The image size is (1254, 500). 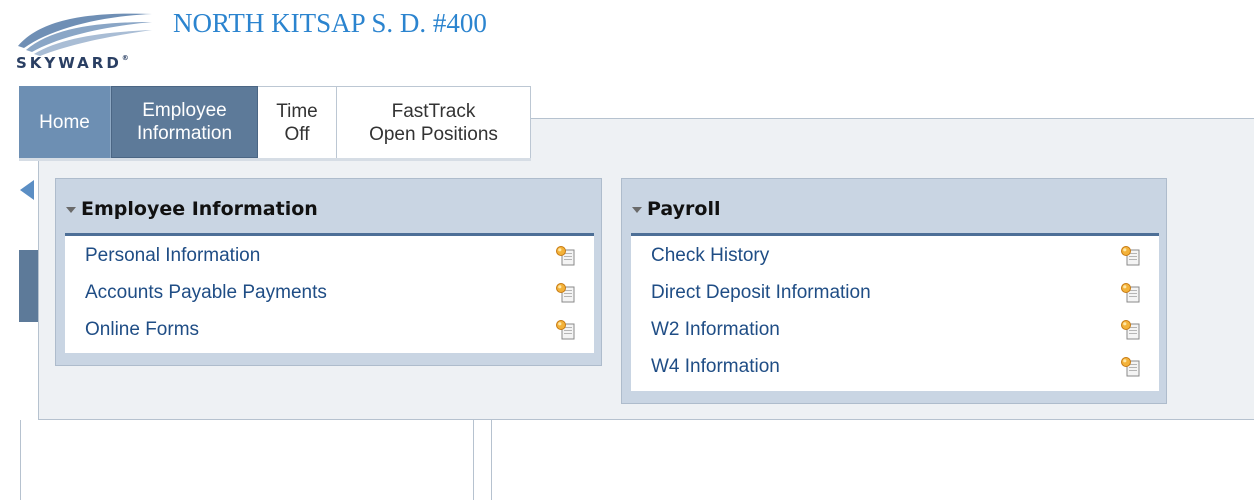 I want to click on link-w2-information: W2 Information, so click(x=715, y=330).